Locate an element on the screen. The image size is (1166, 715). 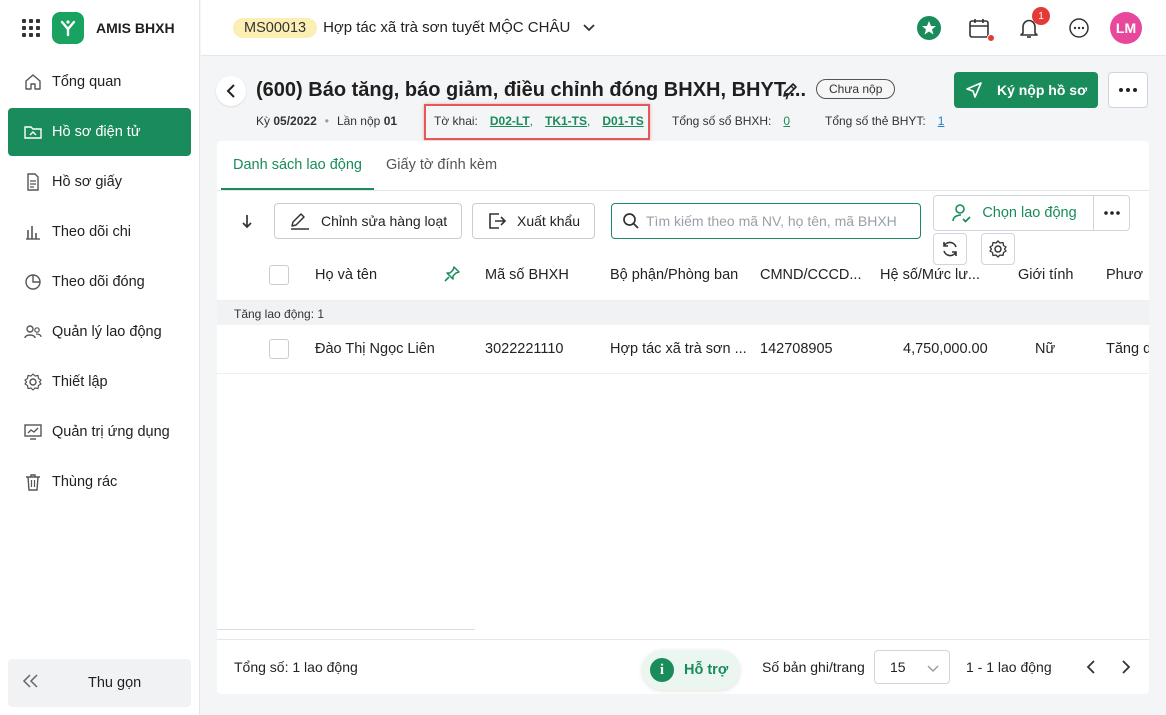
star-badge-icon is located at coordinates (929, 28).